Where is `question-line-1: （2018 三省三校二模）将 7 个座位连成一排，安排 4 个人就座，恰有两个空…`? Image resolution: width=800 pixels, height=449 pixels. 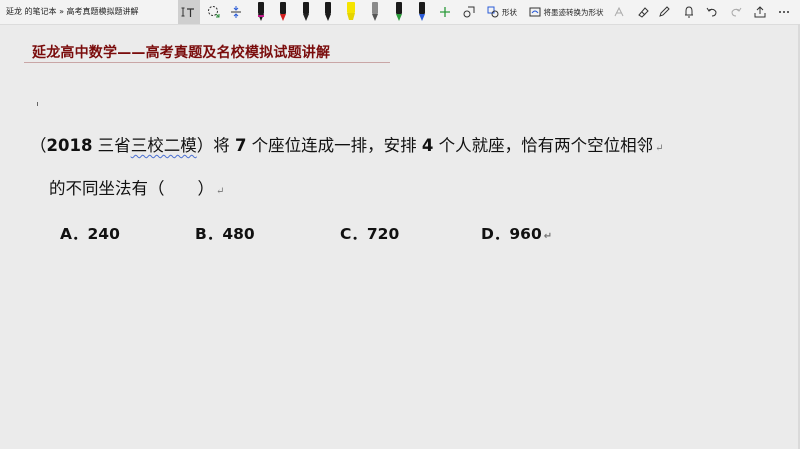 question-line-1: （2018 三省三校二模）将 7 个座位连成一排，安排 4 个人就座，恰有两个空… is located at coordinates (347, 144).